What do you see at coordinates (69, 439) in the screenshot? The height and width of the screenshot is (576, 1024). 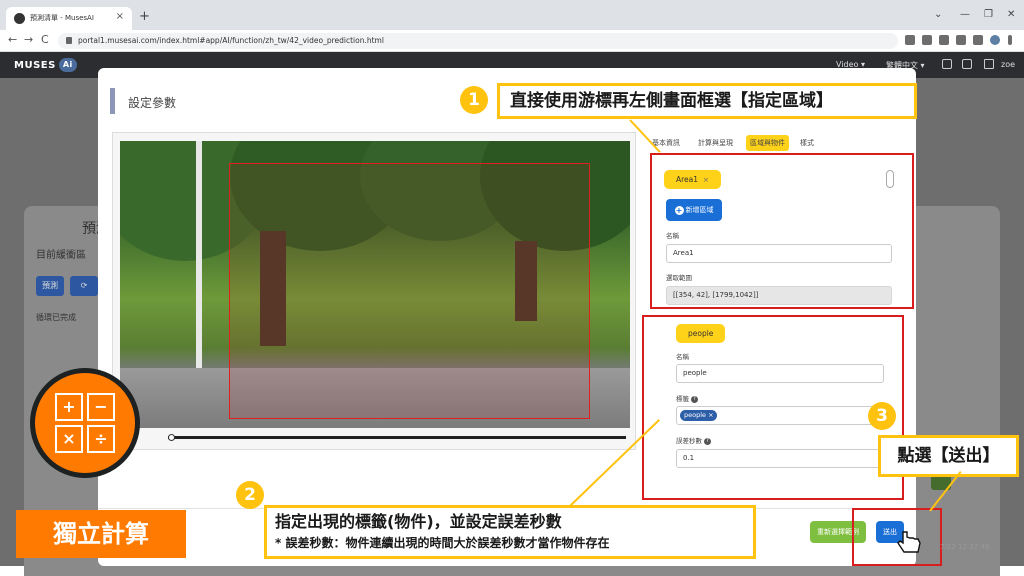 I see `times-icon: ×` at bounding box center [69, 439].